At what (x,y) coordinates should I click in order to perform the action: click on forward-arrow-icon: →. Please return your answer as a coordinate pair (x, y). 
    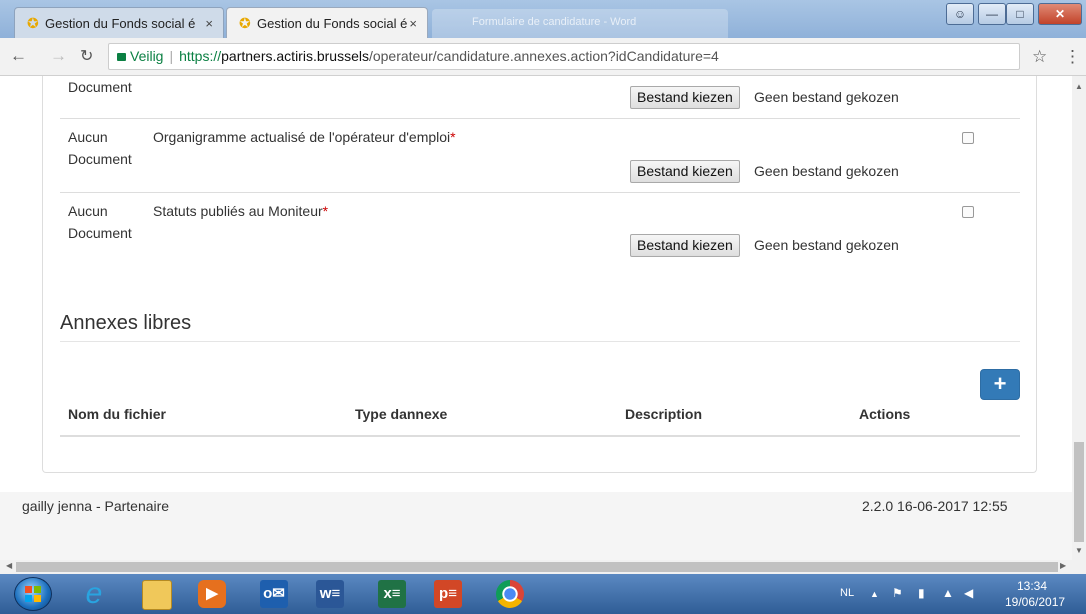
    Looking at the image, I should click on (58, 56).